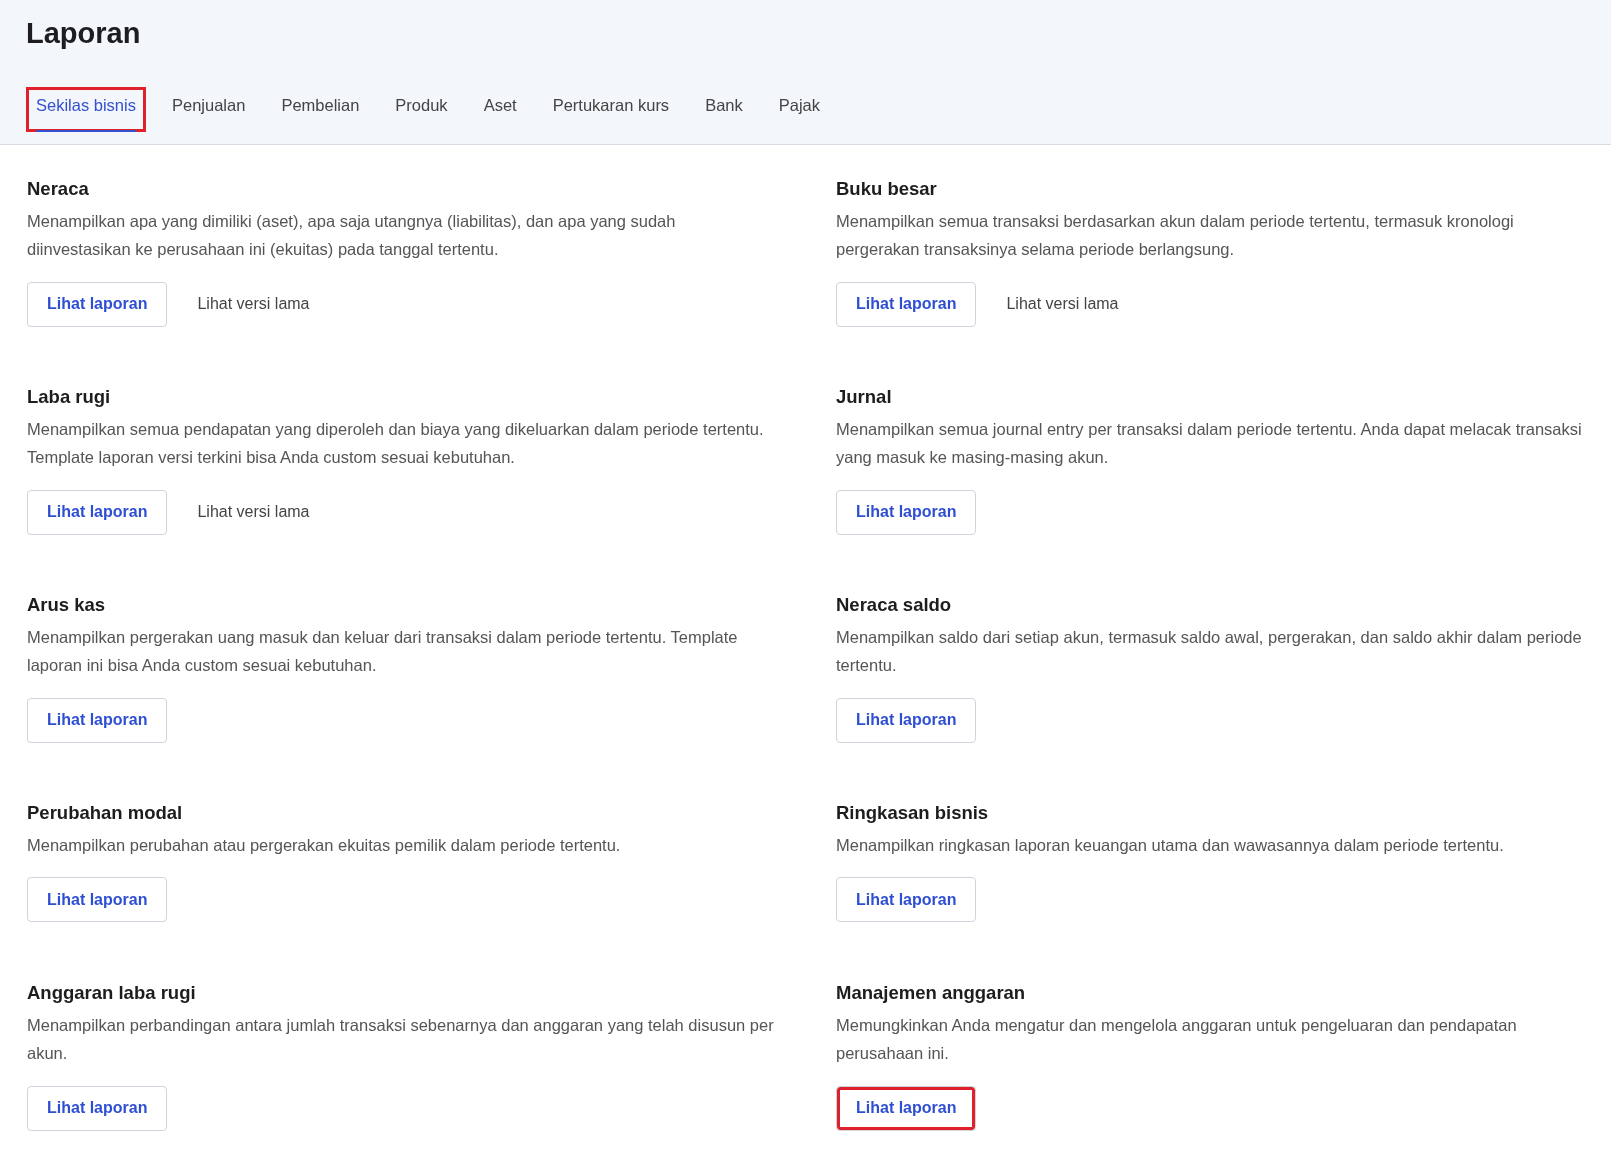  I want to click on tab: Penjualan, so click(208, 109).